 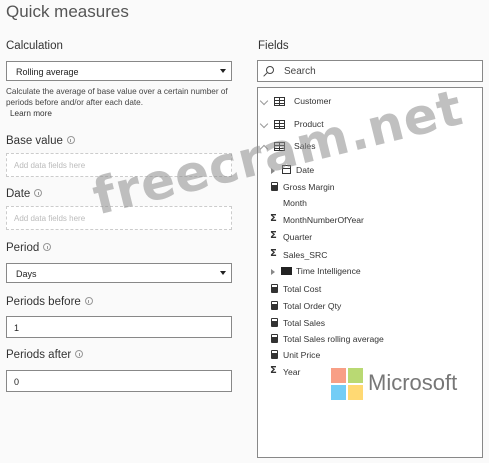 I want to click on field-item-sales-src: Sales_SRC, so click(x=305, y=255).